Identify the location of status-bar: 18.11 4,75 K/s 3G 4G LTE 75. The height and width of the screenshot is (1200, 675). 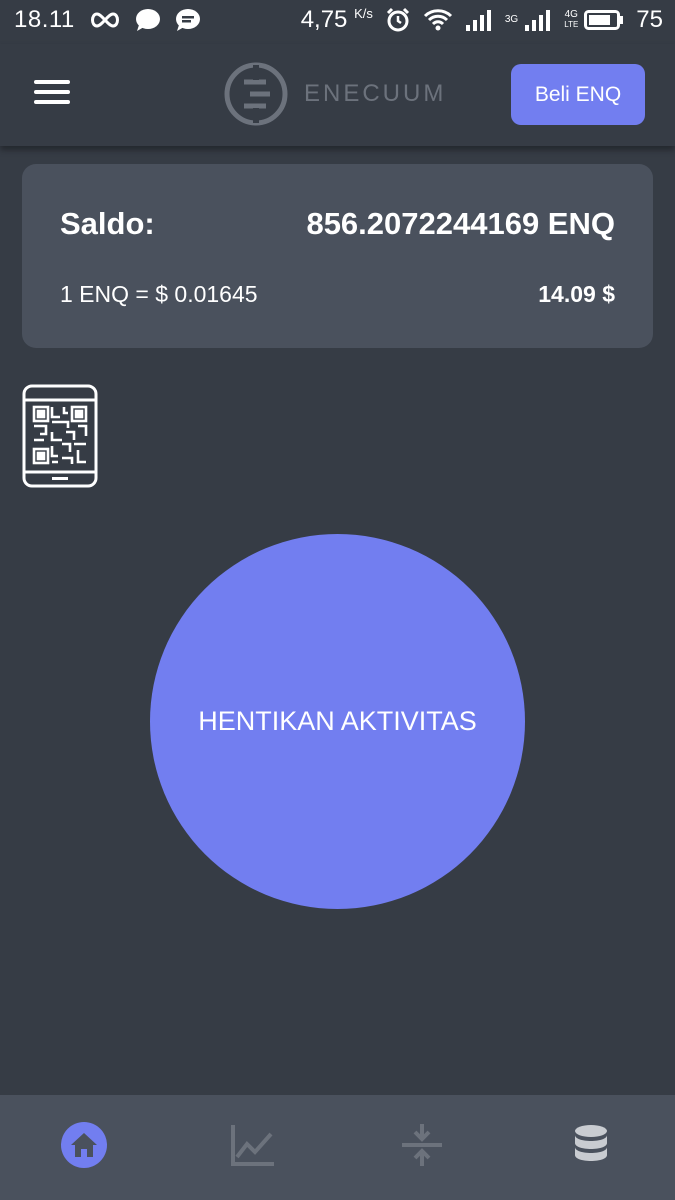
(337, 22).